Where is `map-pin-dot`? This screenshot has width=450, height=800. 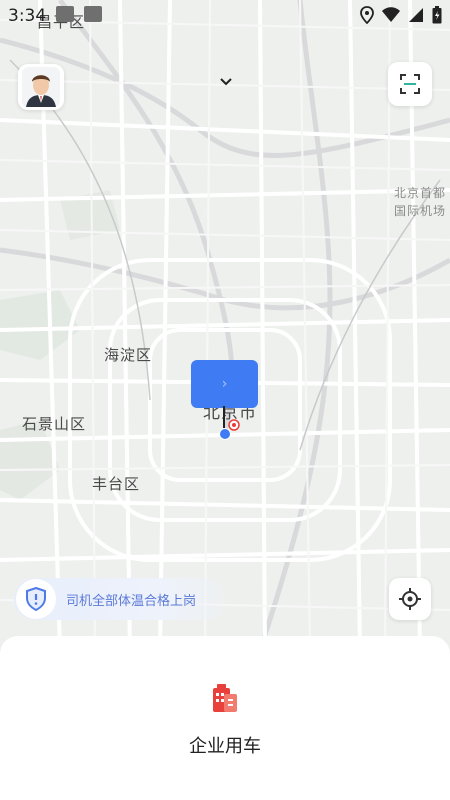 map-pin-dot is located at coordinates (225, 434).